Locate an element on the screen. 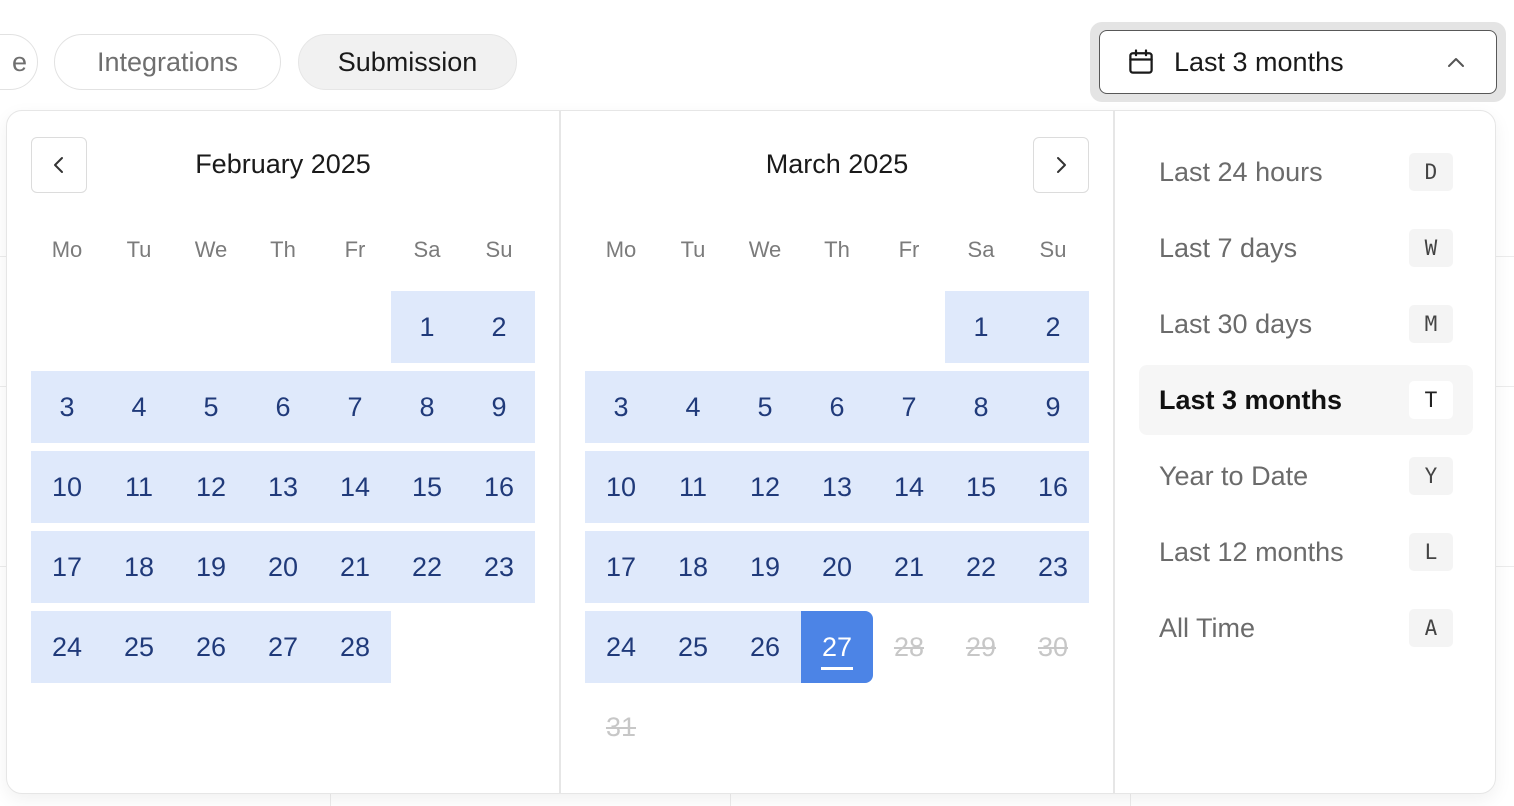 The height and width of the screenshot is (806, 1514). day-cell: 27 is located at coordinates (283, 647).